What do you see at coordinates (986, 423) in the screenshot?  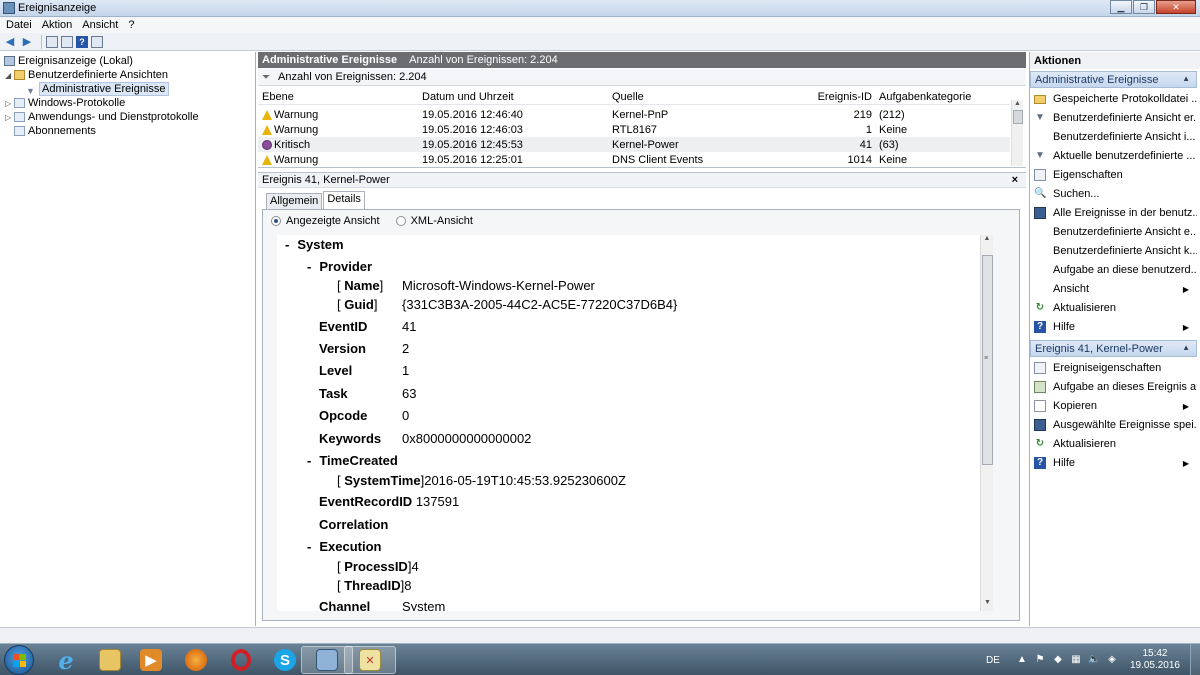 I see `details-scrollbar: ▲ ≡ ▼` at bounding box center [986, 423].